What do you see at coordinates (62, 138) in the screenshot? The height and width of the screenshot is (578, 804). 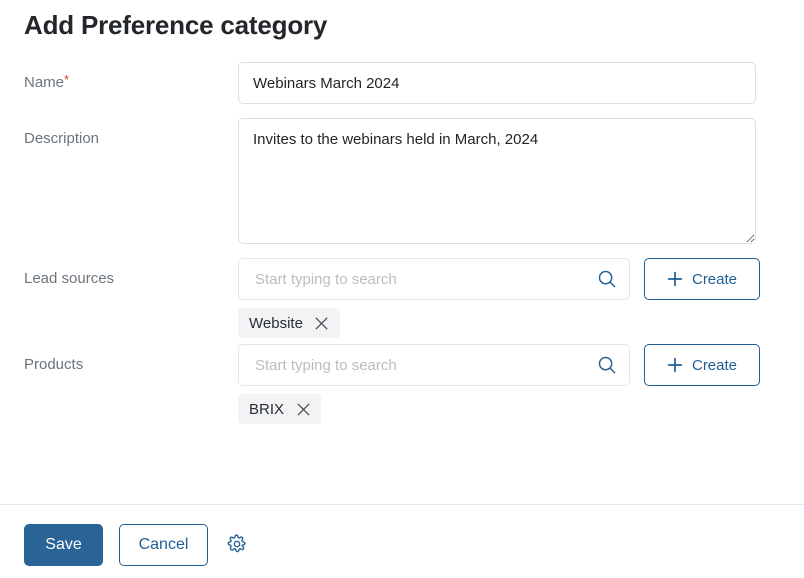 I see `description-label-text: Description` at bounding box center [62, 138].